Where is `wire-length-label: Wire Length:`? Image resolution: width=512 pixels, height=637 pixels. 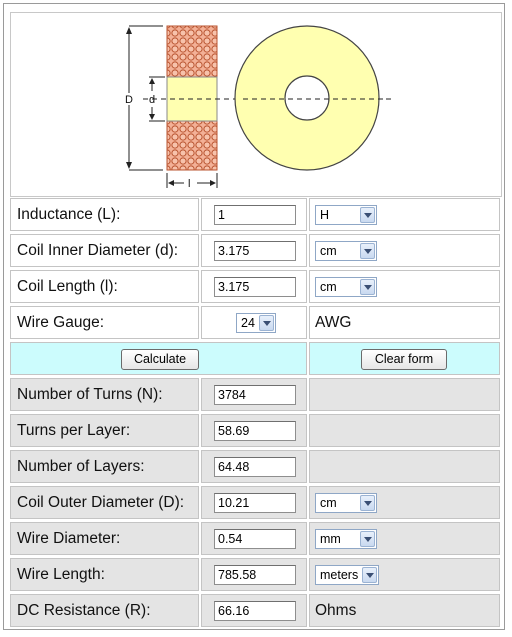 wire-length-label: Wire Length: is located at coordinates (61, 574).